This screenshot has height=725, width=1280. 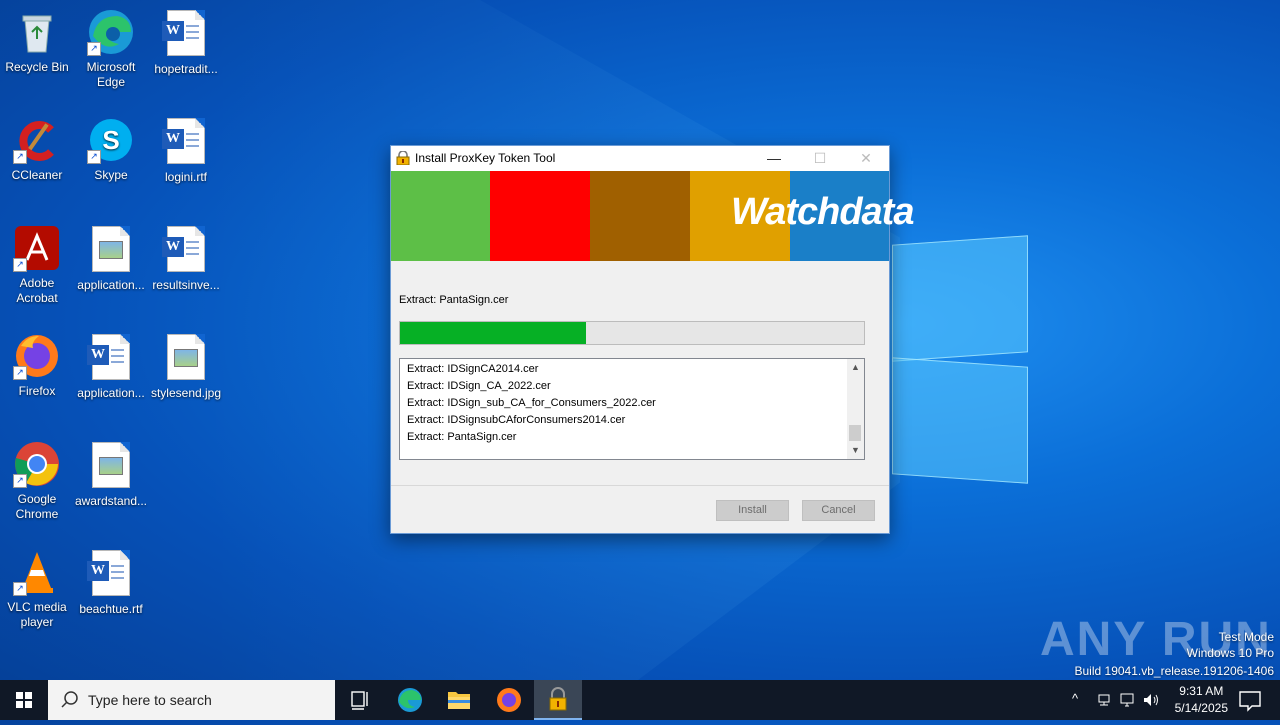 What do you see at coordinates (37, 140) in the screenshot?
I see `ccleaner-icon: ↗` at bounding box center [37, 140].